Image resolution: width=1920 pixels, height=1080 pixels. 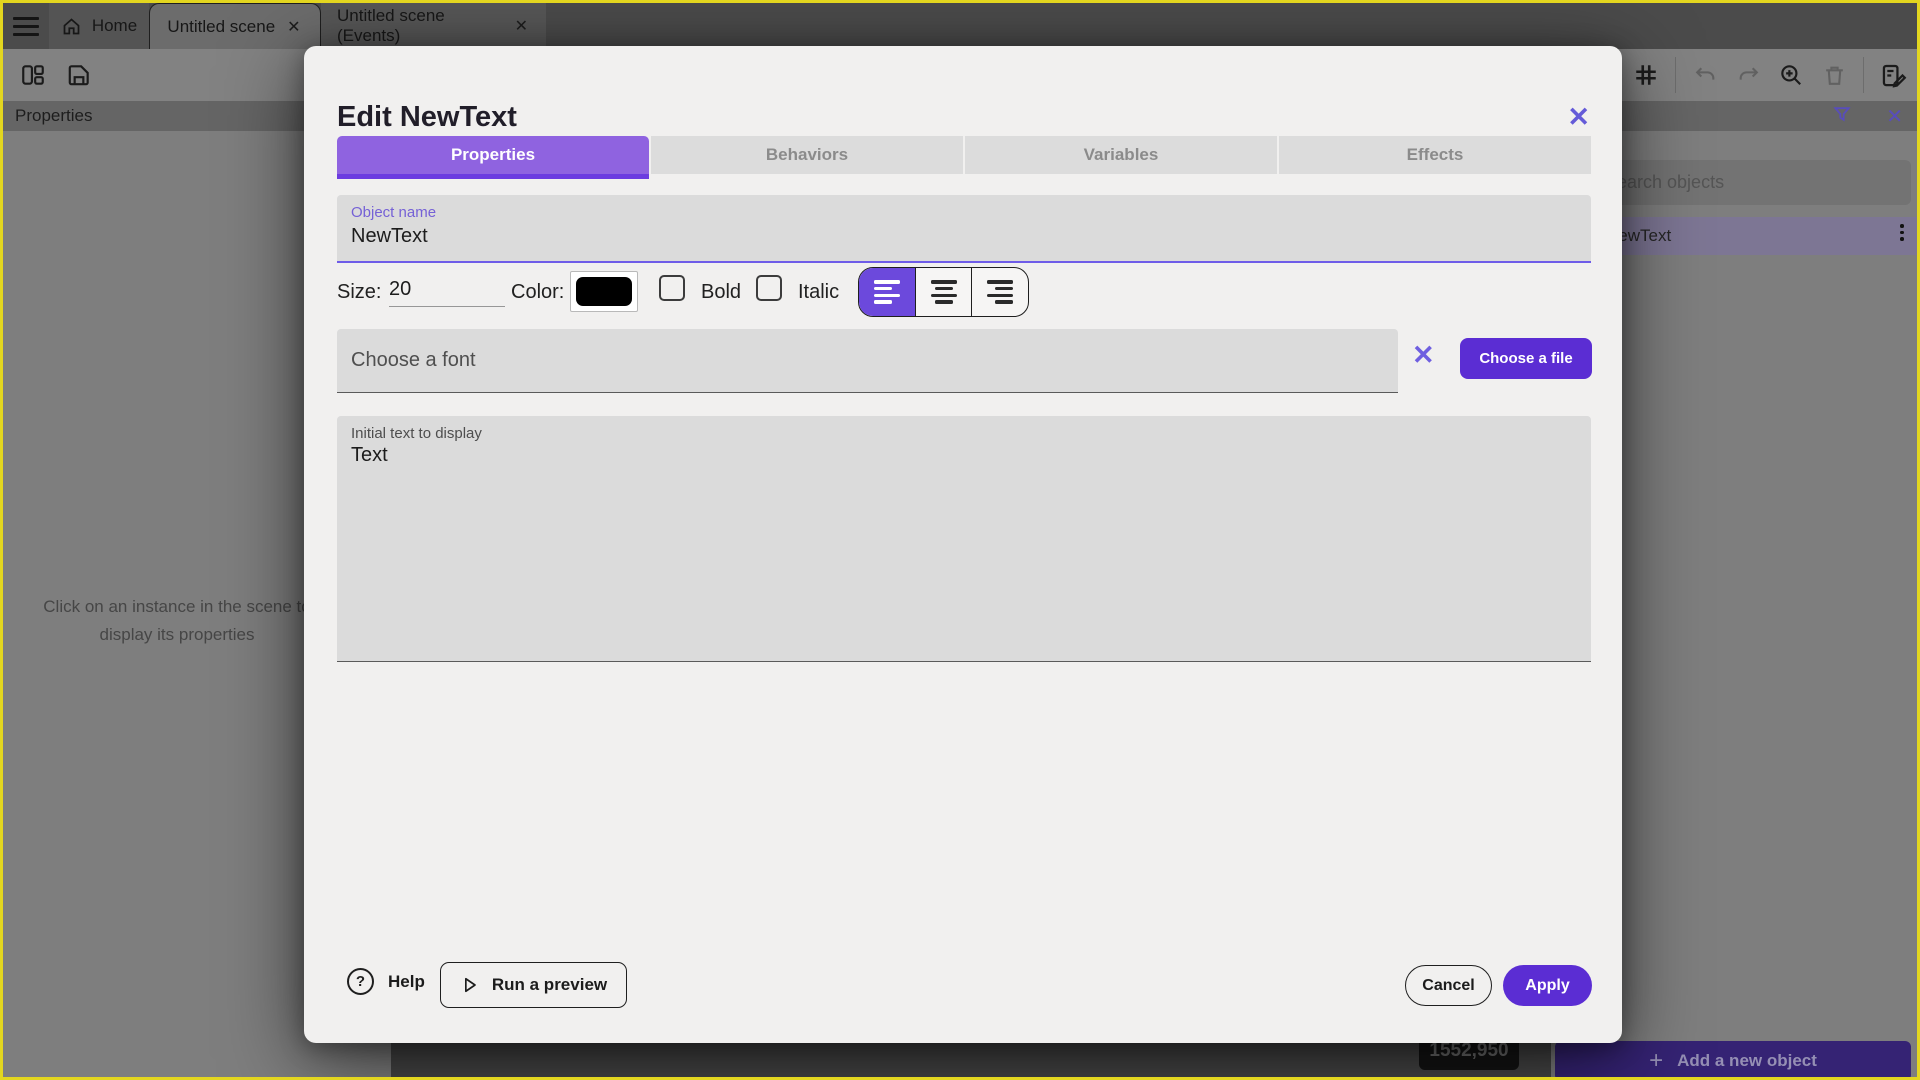 I want to click on clear-font-icon: ✕, so click(x=1423, y=355).